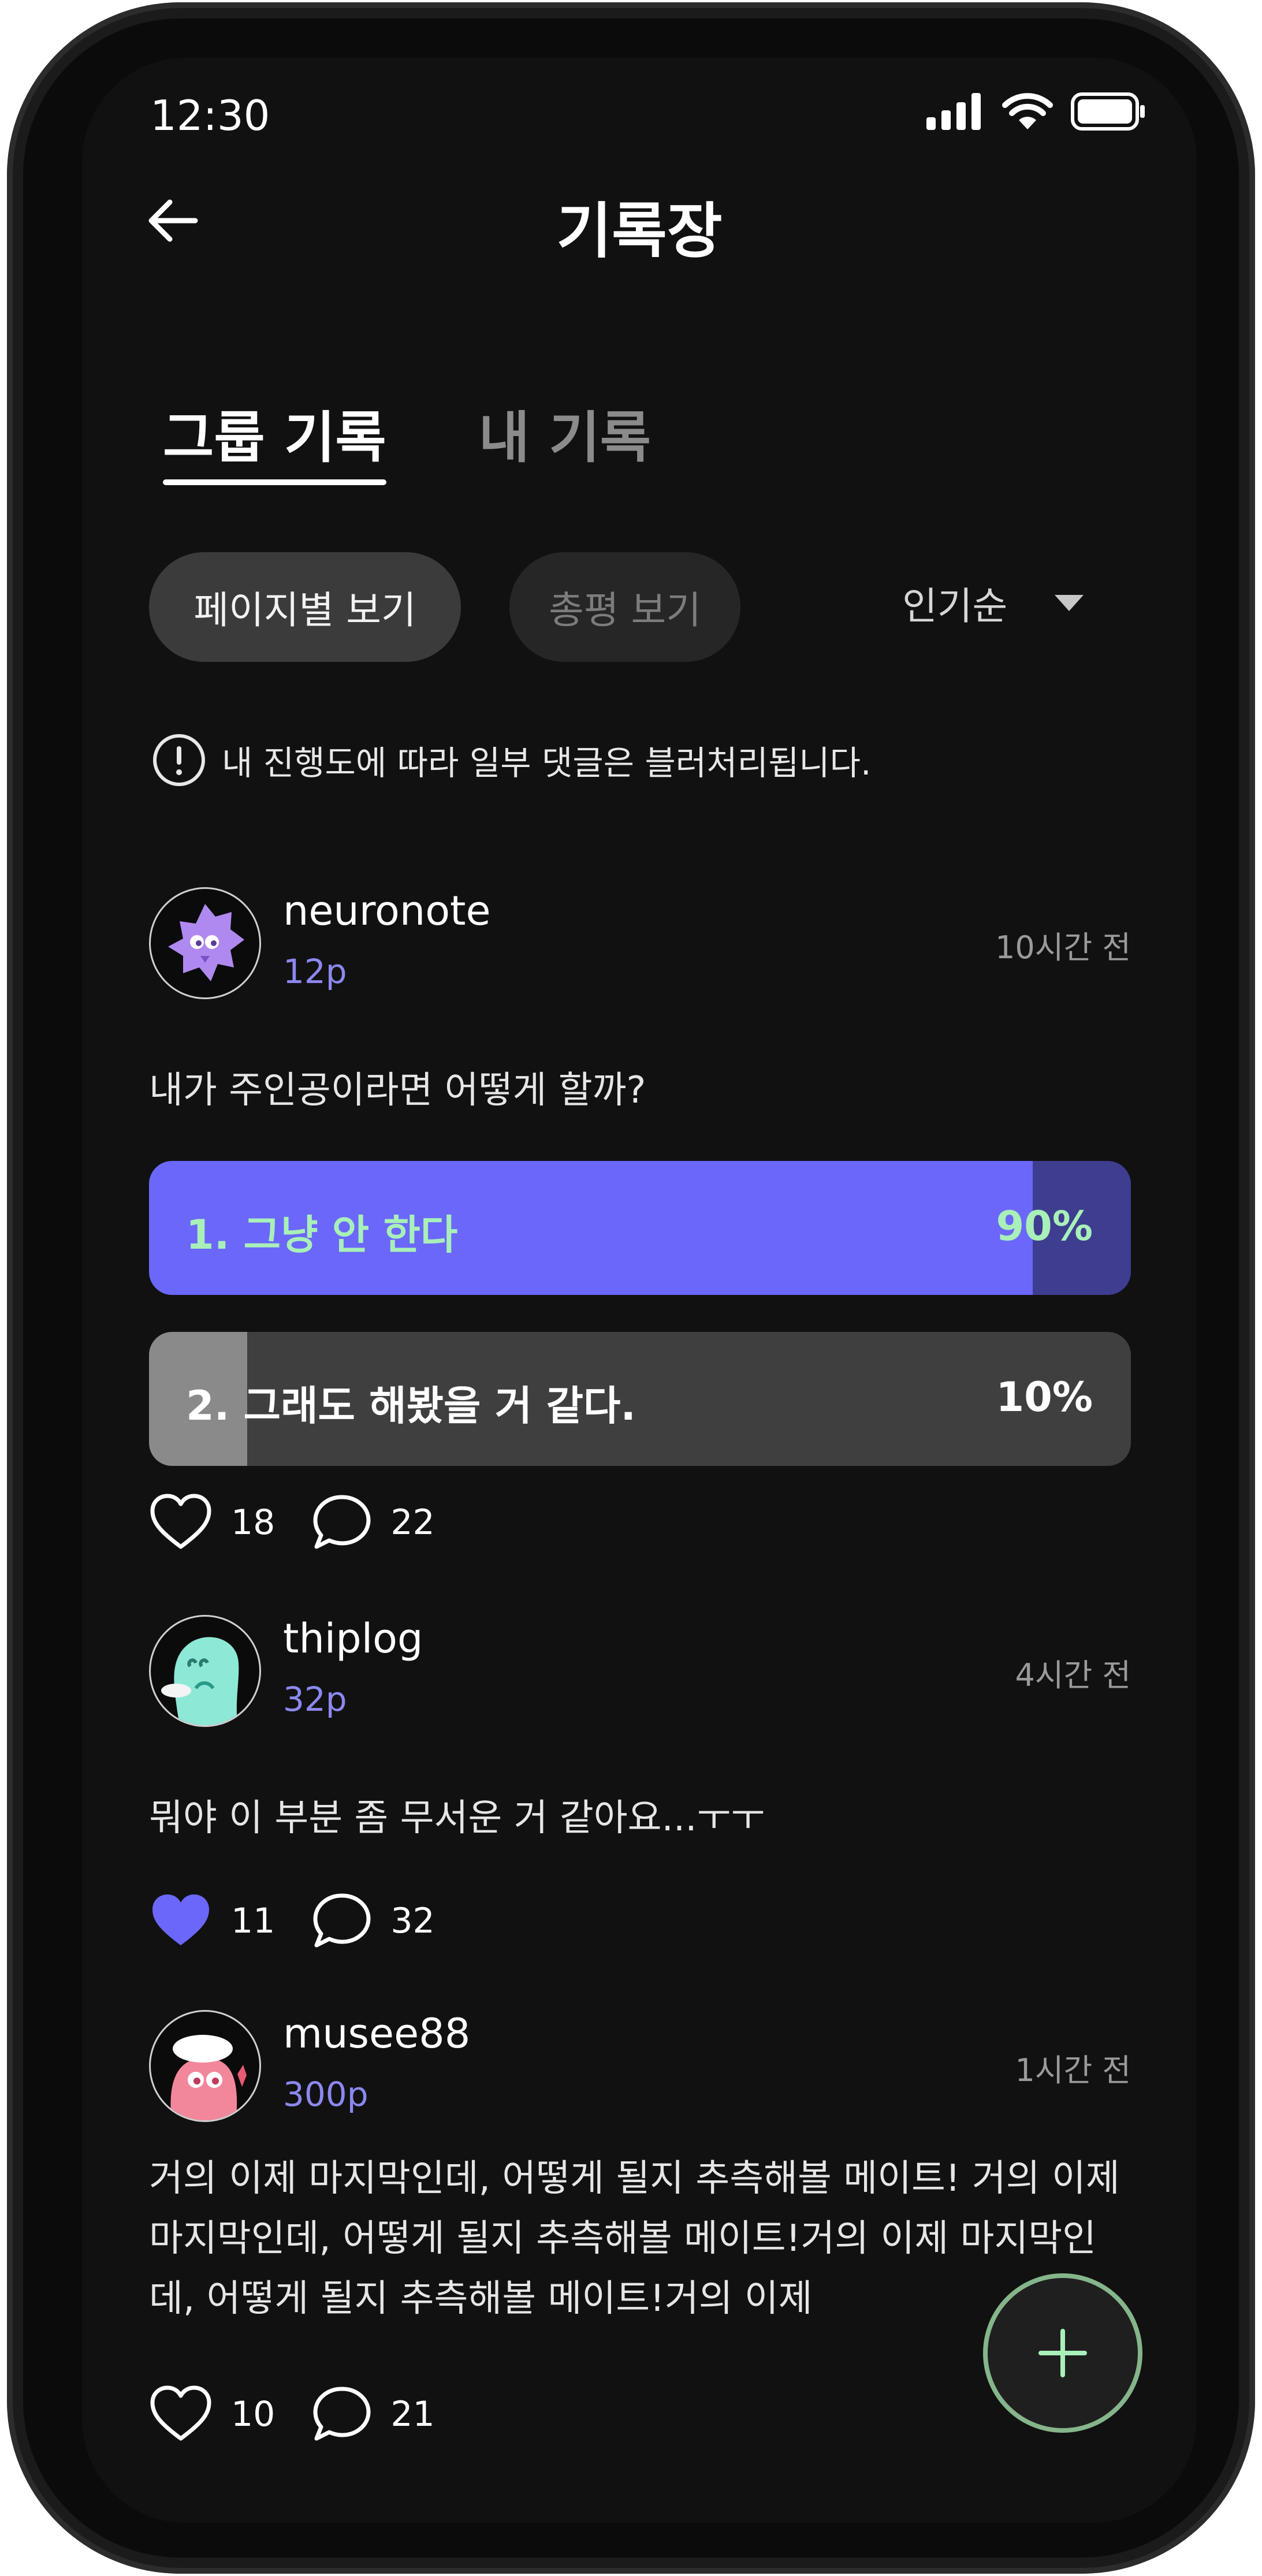  I want to click on post-text: 내가 주인공이라면 어떻게 할까?, so click(397, 1091).